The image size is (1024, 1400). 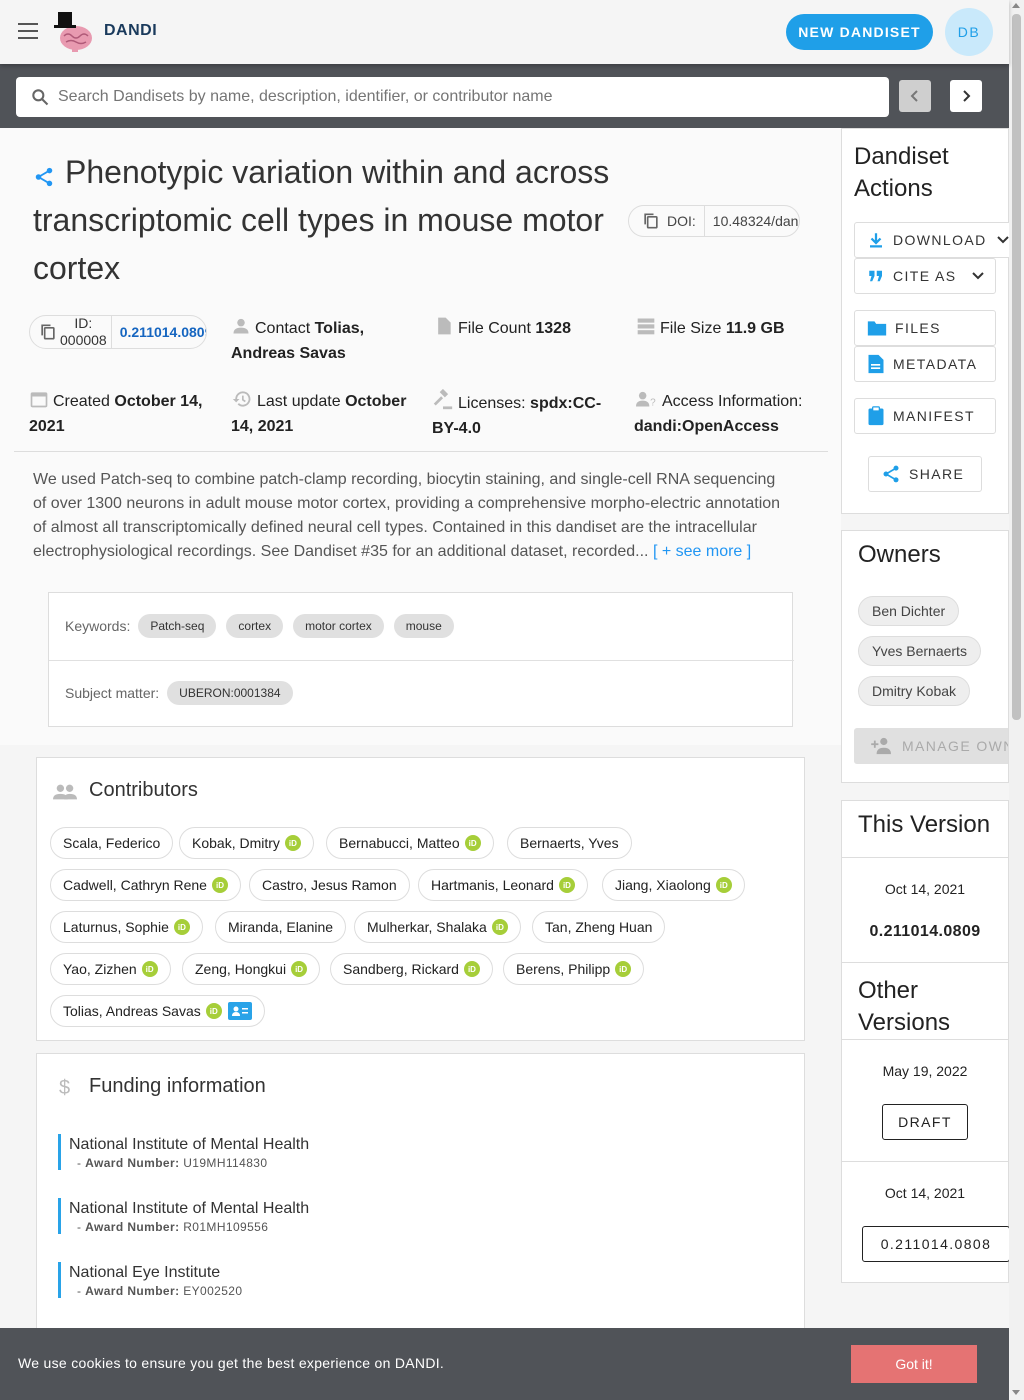 What do you see at coordinates (112, 693) in the screenshot?
I see `subject-label: Subject matter:` at bounding box center [112, 693].